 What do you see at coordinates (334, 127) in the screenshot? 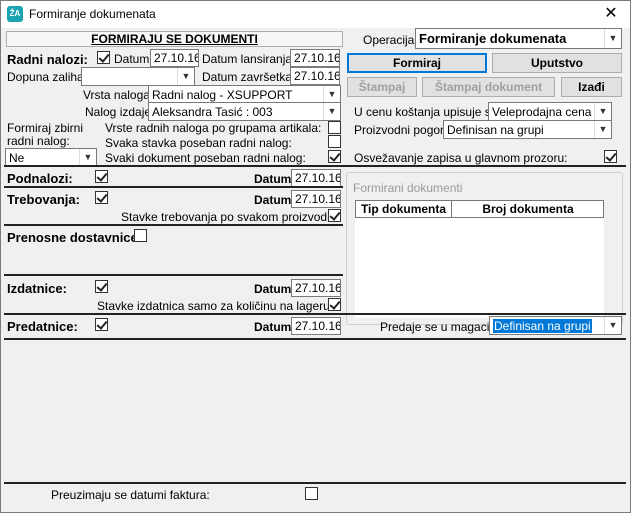
I see `opt1-checkbox` at bounding box center [334, 127].